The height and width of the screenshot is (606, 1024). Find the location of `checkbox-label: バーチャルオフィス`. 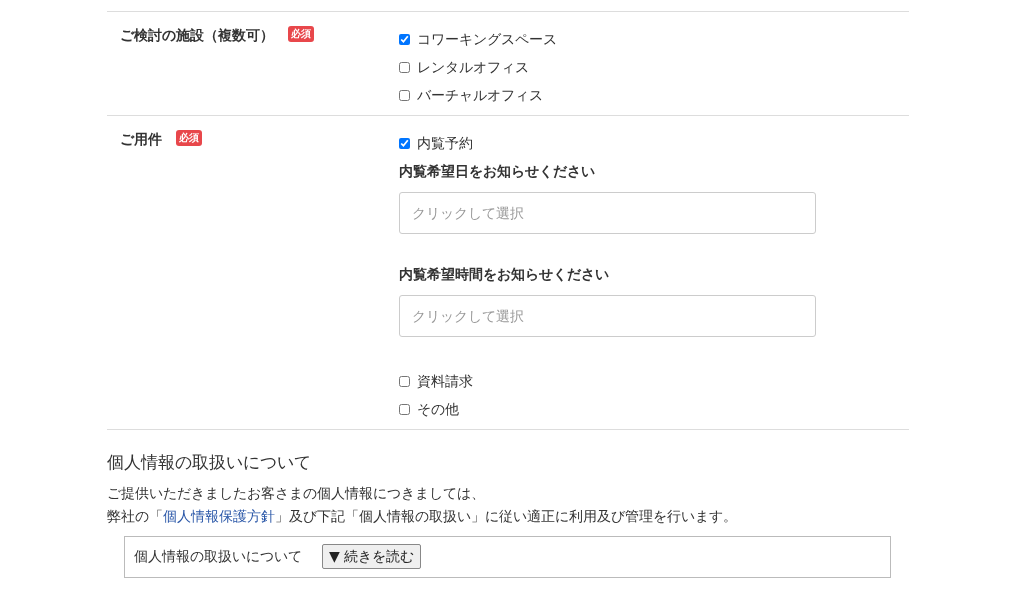

checkbox-label: バーチャルオフィス is located at coordinates (480, 95).